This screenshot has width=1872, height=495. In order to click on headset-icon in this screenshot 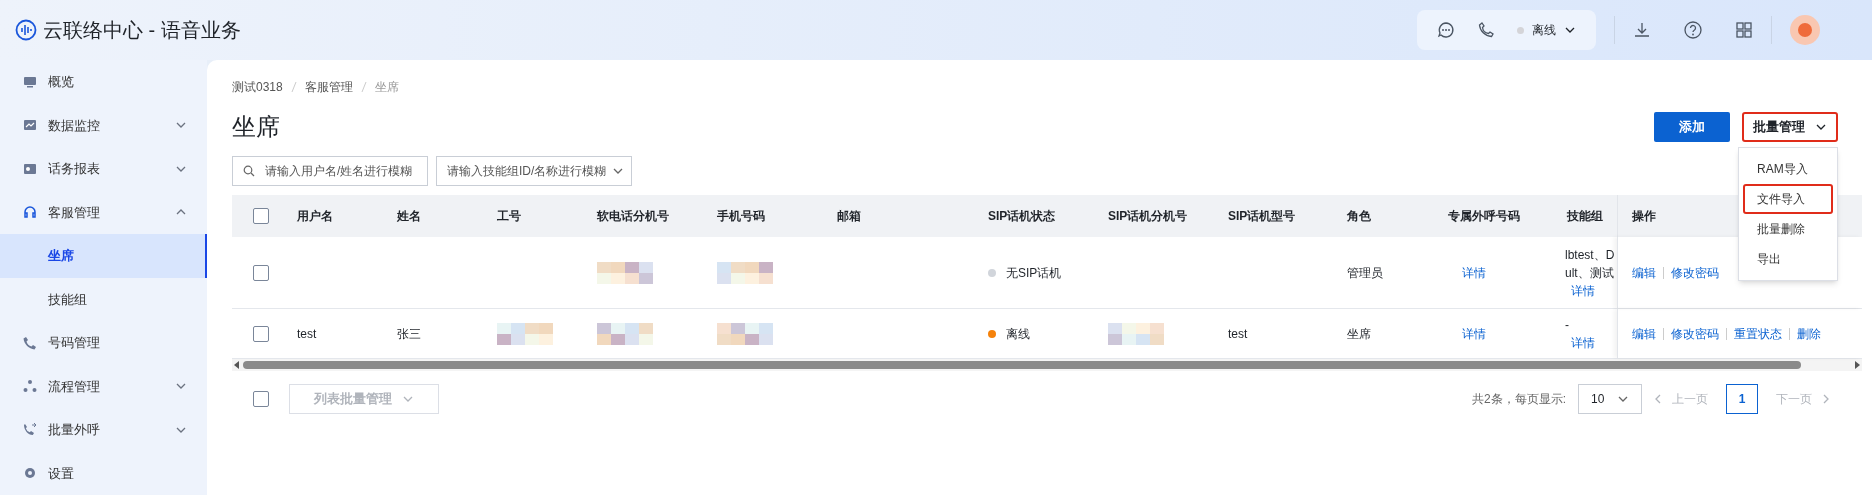, I will do `click(30, 212)`.